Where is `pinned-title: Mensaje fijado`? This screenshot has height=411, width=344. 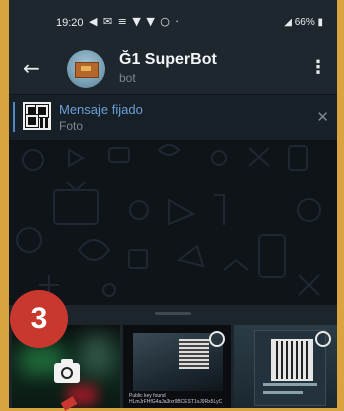
pinned-title: Mensaje fijado is located at coordinates (101, 109).